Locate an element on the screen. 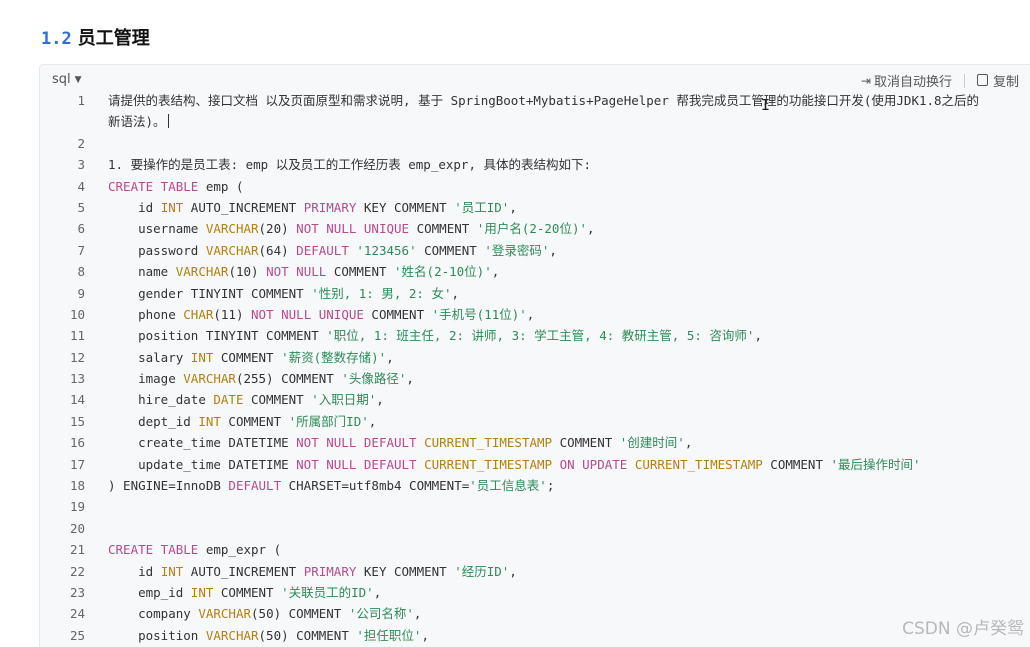  line-number: 2 is located at coordinates (81, 143).